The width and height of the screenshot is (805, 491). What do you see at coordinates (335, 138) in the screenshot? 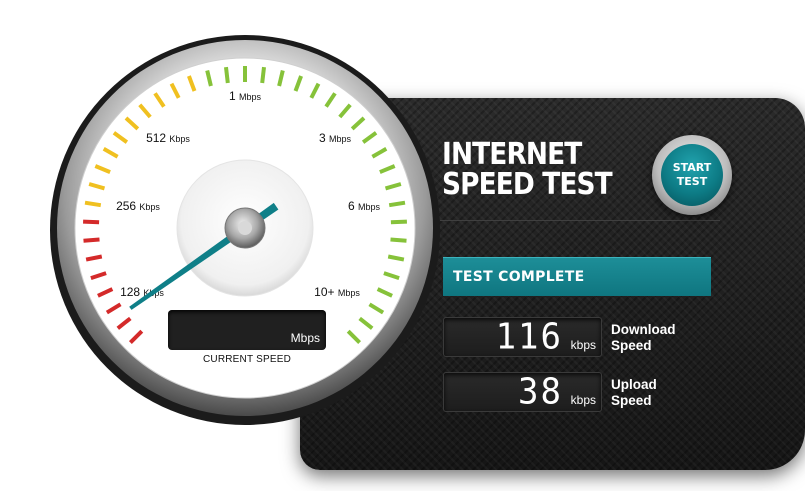
I see `gauge-label-l3m: 3 Mbps` at bounding box center [335, 138].